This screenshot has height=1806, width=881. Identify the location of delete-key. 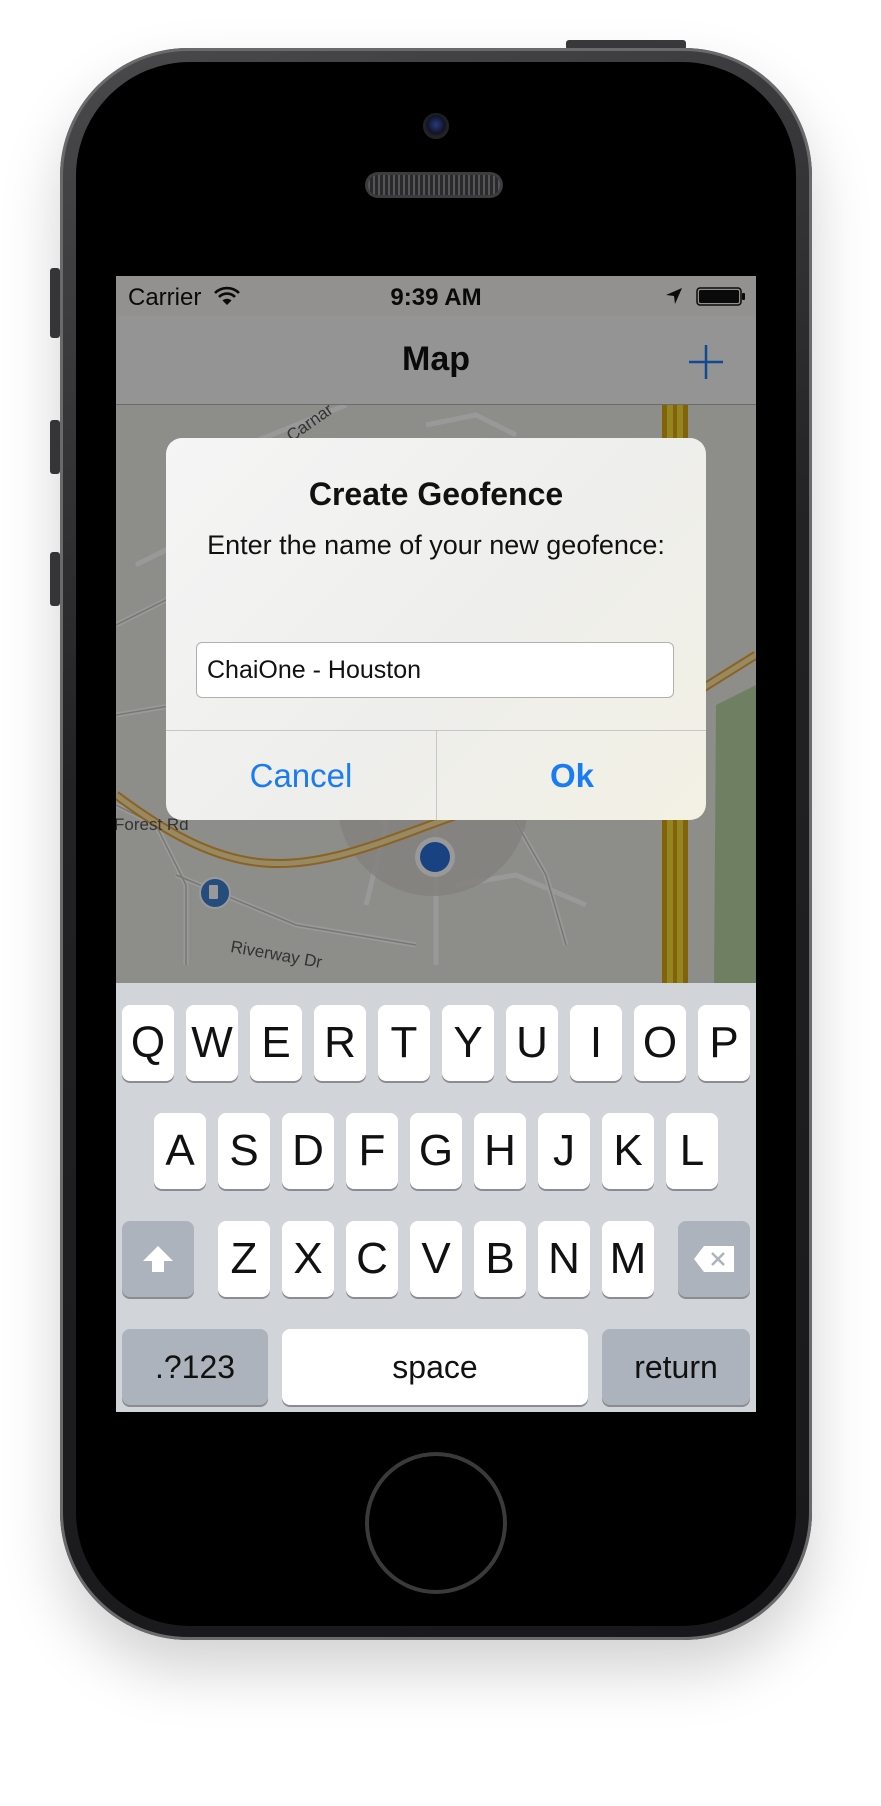
(714, 1259).